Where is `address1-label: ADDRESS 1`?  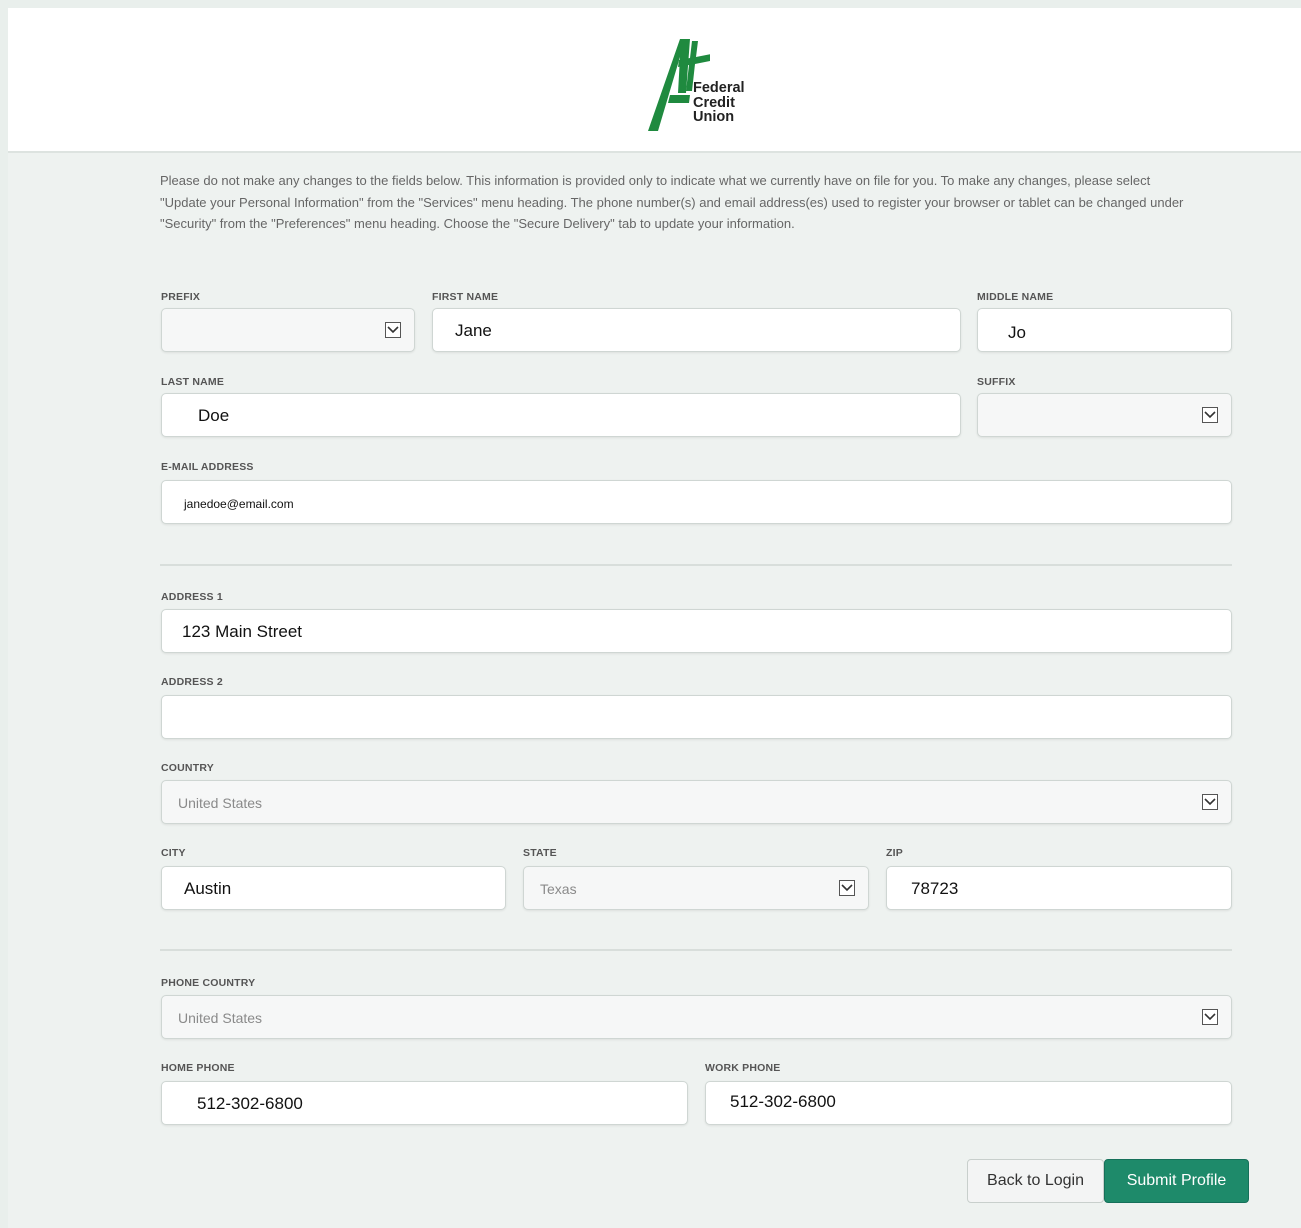 address1-label: ADDRESS 1 is located at coordinates (192, 597).